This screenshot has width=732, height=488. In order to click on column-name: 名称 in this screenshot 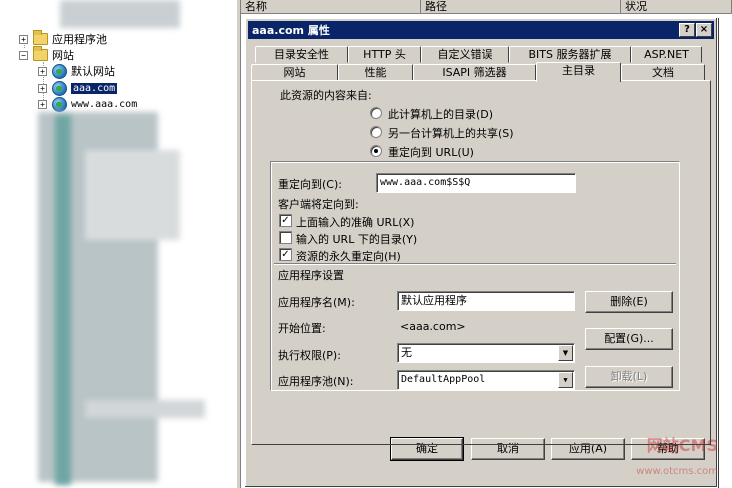, I will do `click(331, 7)`.